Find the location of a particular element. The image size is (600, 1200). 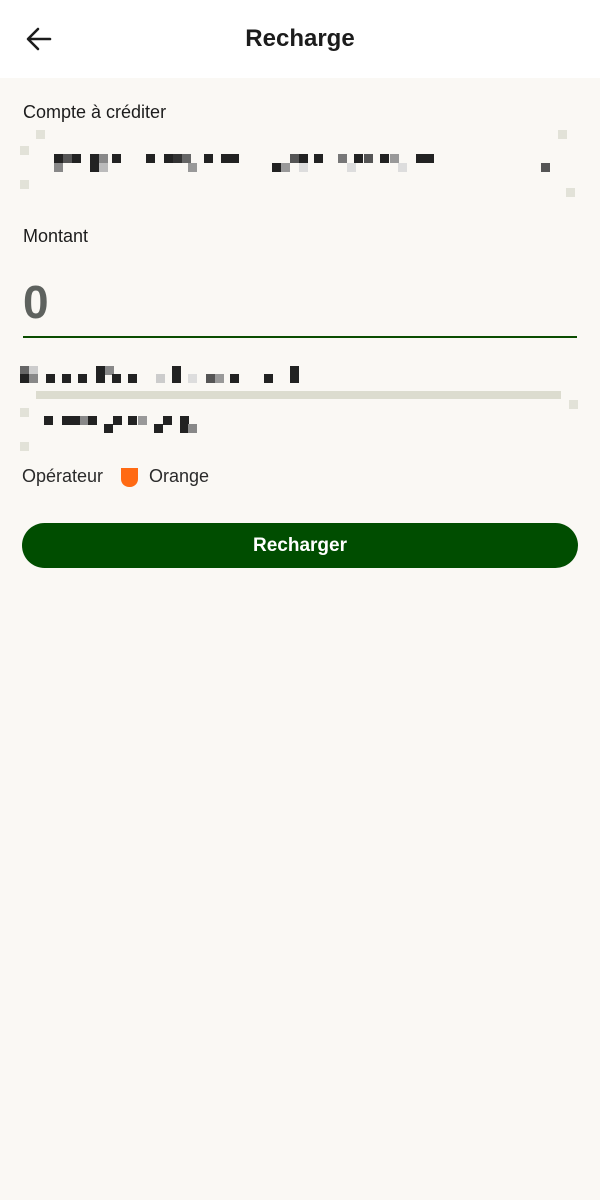

operator-row: Opérateur Orange is located at coordinates (172, 471).